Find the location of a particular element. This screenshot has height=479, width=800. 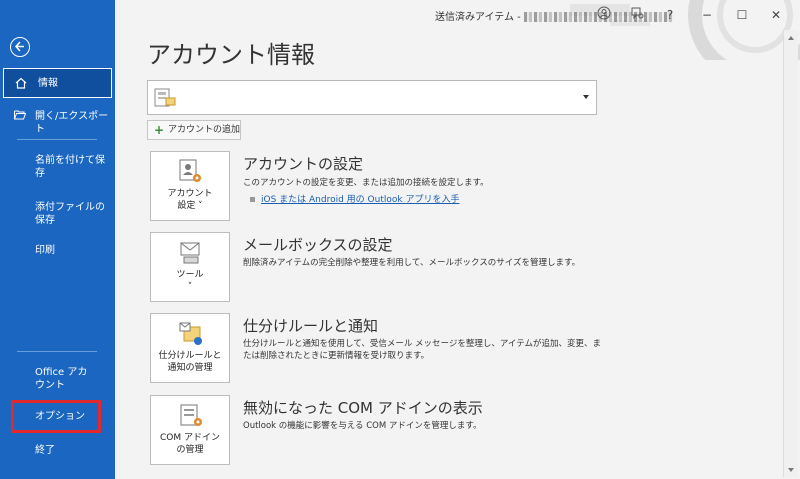

tile-label: の管理 is located at coordinates (190, 450).